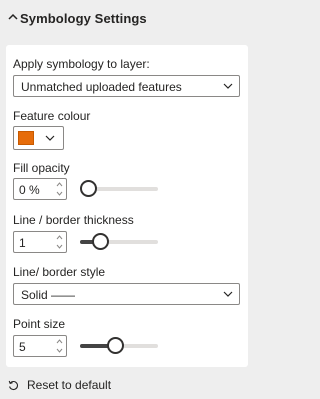 This screenshot has height=399, width=320. What do you see at coordinates (13, 16) in the screenshot?
I see `chevron-up-icon` at bounding box center [13, 16].